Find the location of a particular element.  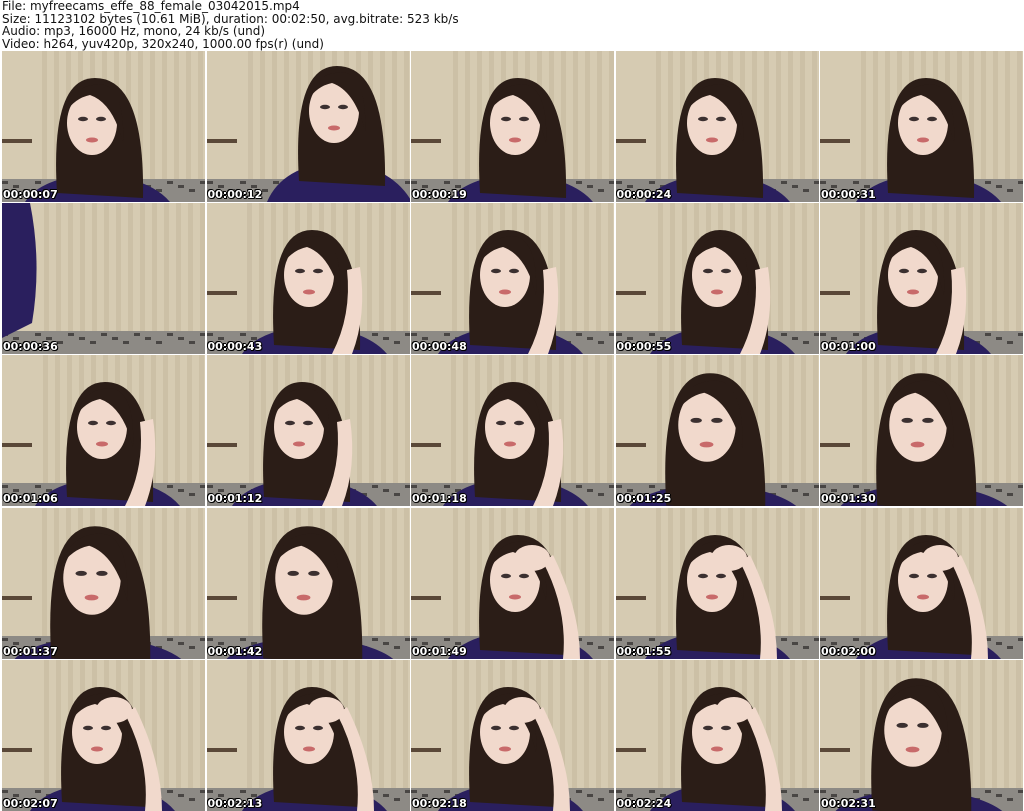

thumbnail-timestamp: 00:00:19 is located at coordinates (439, 194).